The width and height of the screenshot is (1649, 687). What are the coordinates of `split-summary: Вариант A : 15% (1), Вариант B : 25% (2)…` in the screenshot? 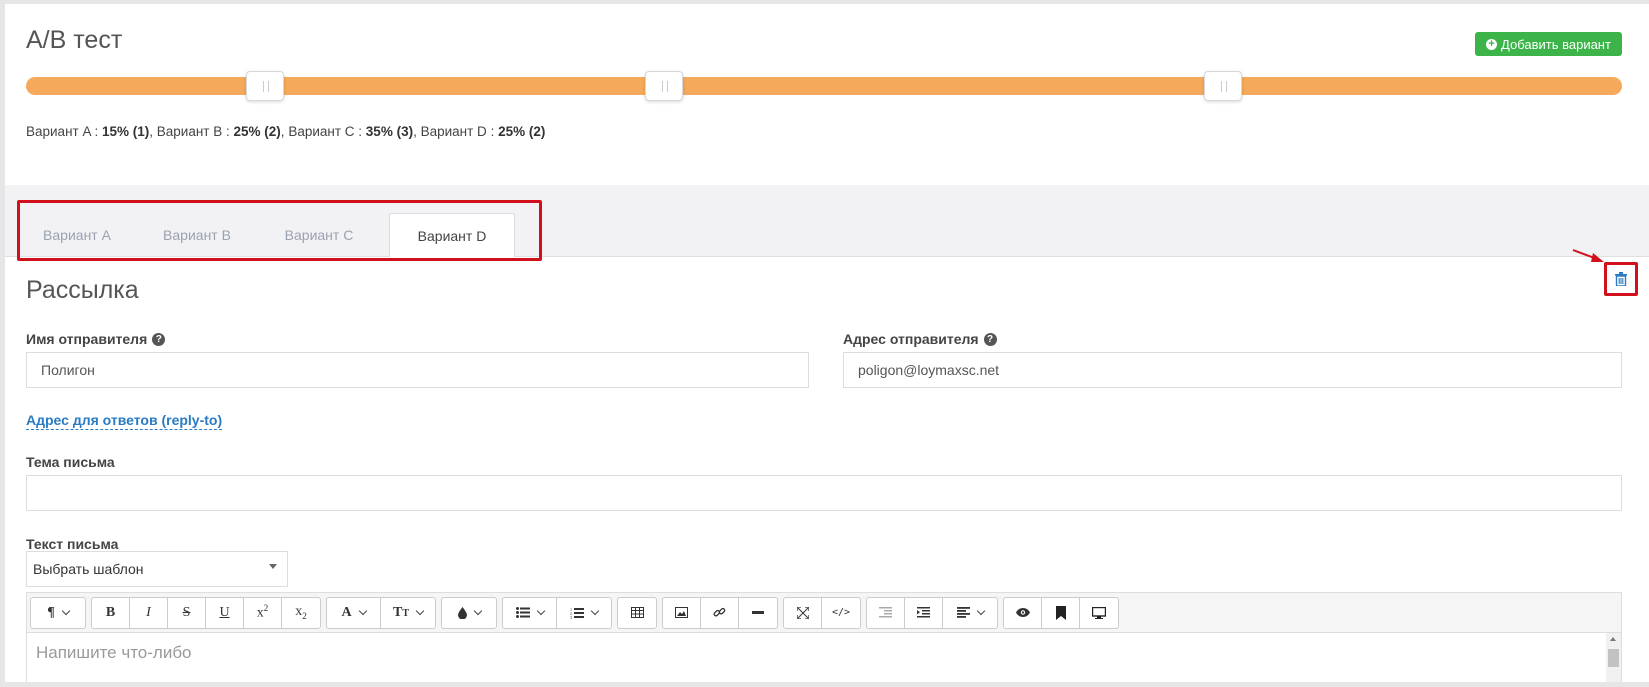 It's located at (286, 131).